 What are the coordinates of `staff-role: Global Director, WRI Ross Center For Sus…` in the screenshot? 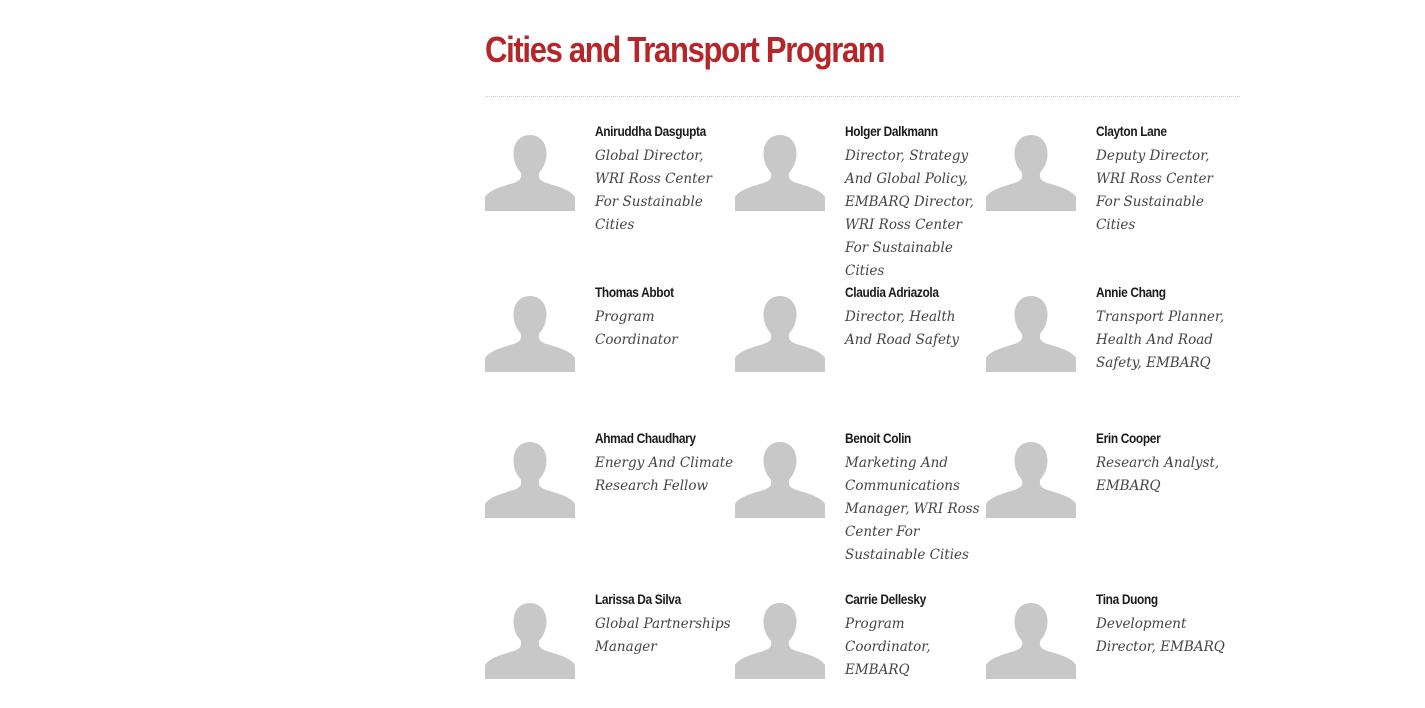 It's located at (653, 190).